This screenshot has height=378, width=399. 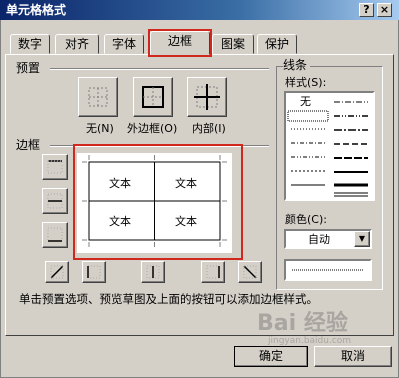 What do you see at coordinates (366, 10) in the screenshot?
I see `help-button: ?` at bounding box center [366, 10].